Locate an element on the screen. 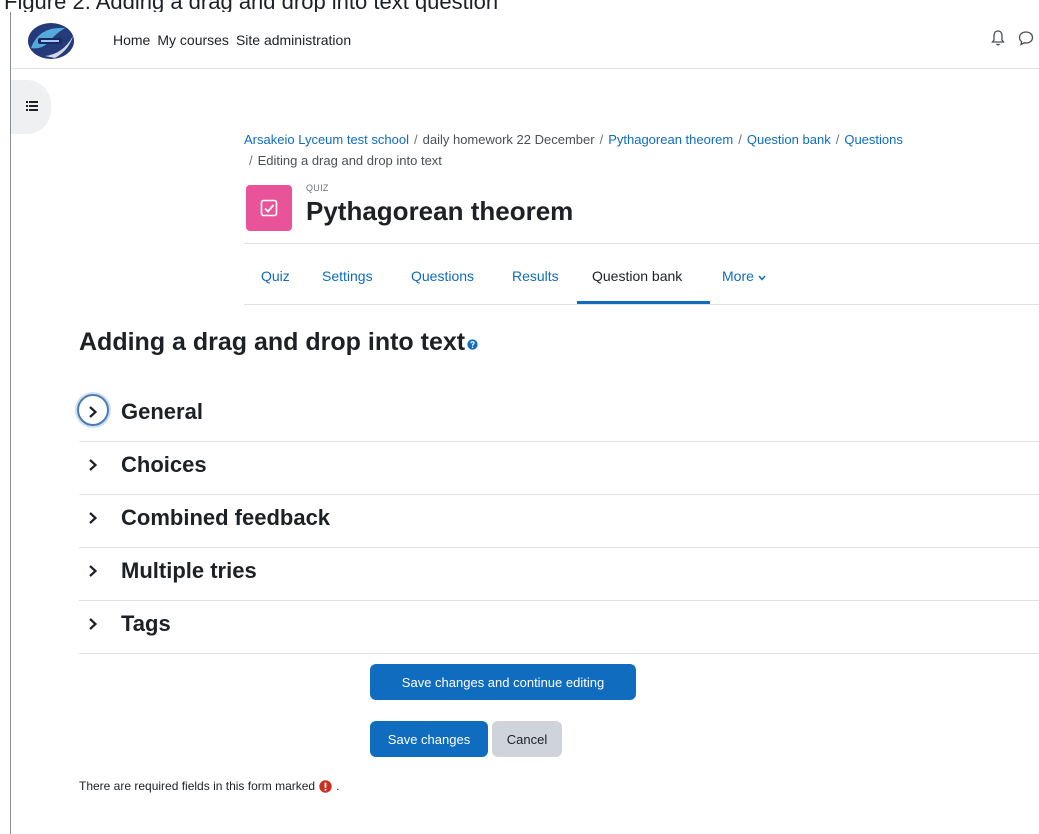  save-and-continue-button: Save changes and continue editing is located at coordinates (503, 682).